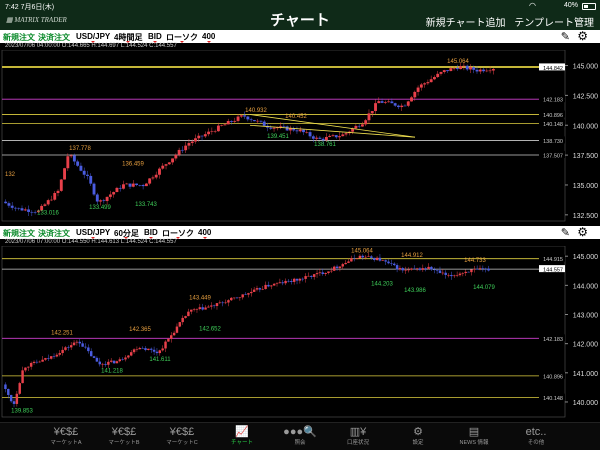  I want to click on tab-label: 照会, so click(300, 443).